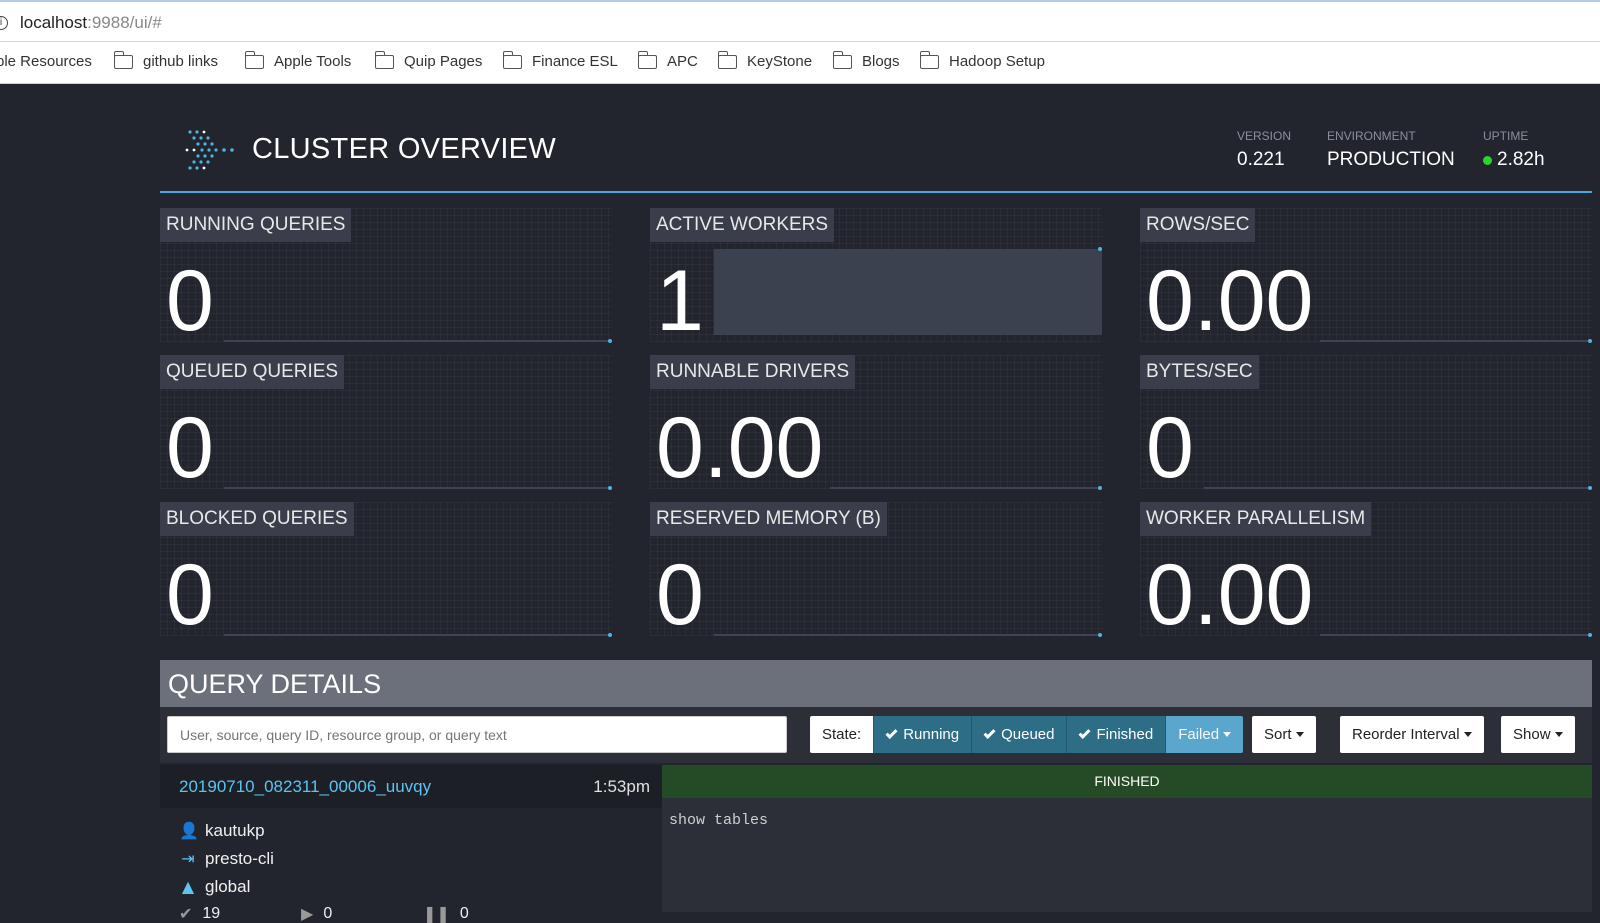  I want to click on state-filter-group: State: Running Queued Finished Failed, so click(1027, 734).